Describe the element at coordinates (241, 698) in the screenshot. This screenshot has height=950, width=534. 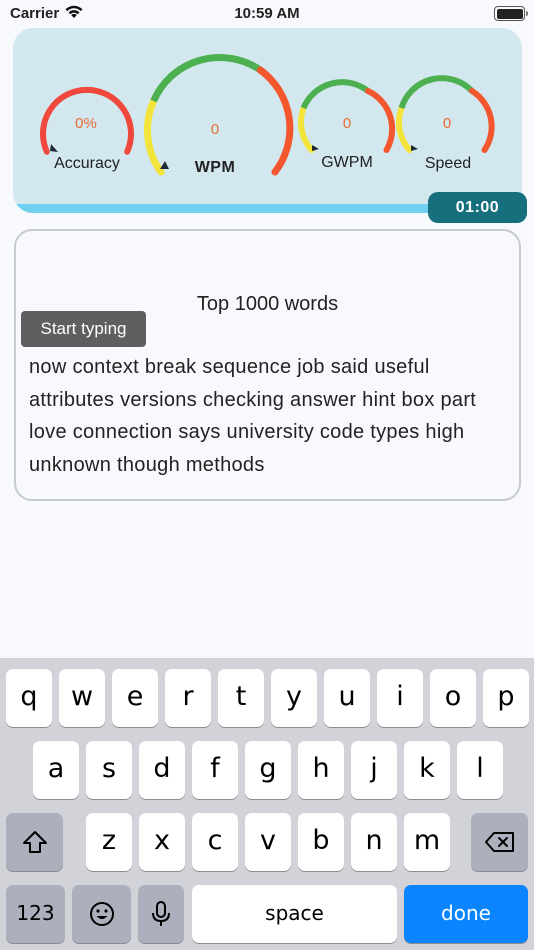
I see `key-t: t` at that location.